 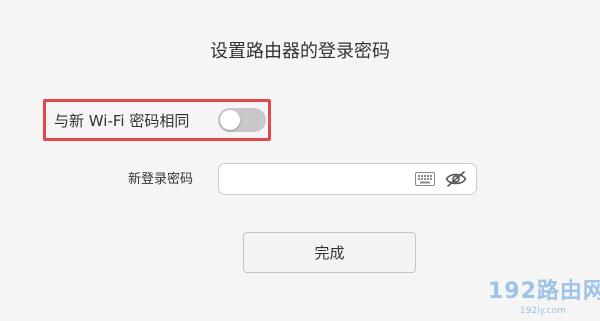 I want to click on sync-password-toggle, so click(x=242, y=120).